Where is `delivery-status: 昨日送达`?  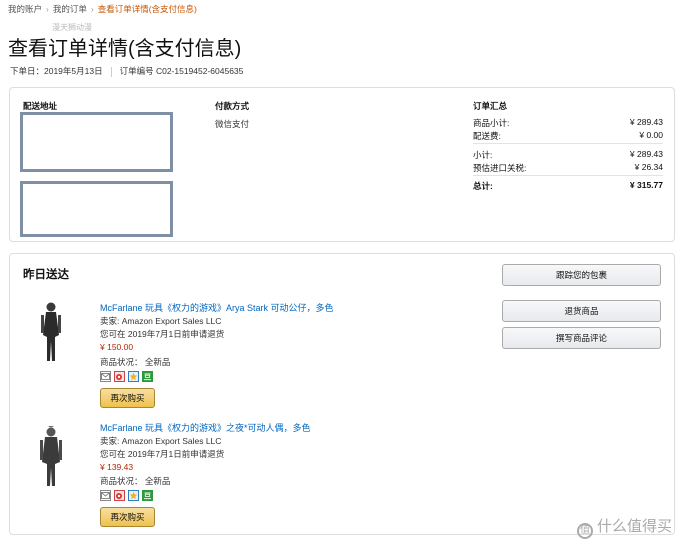 delivery-status: 昨日送达 is located at coordinates (46, 275).